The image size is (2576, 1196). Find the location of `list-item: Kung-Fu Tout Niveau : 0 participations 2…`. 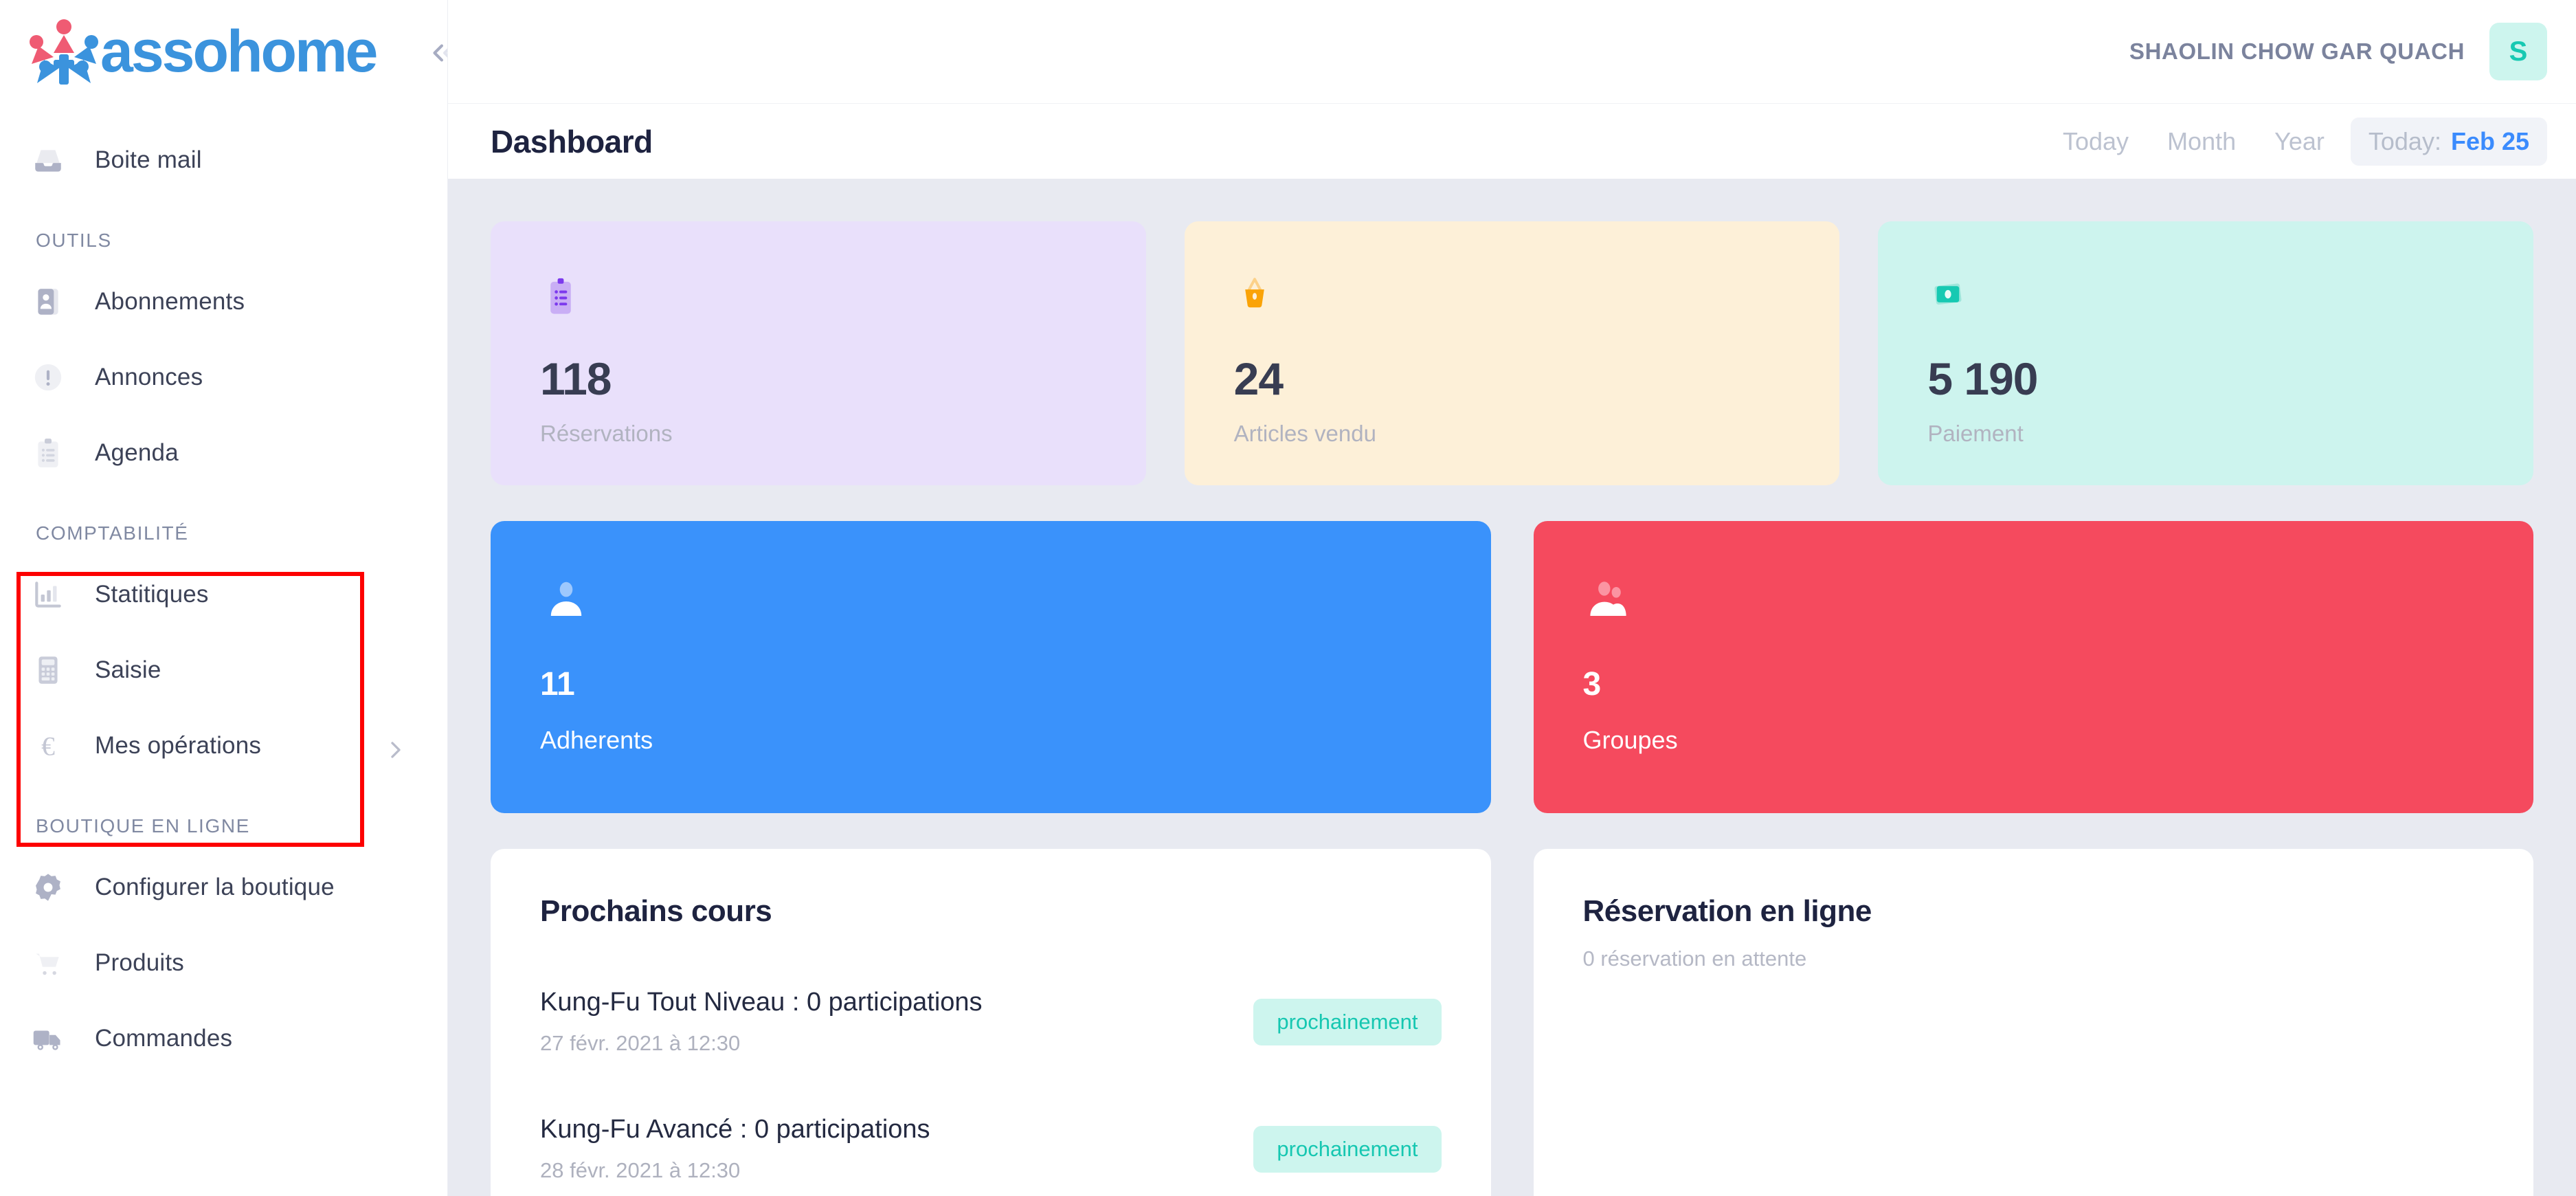

list-item: Kung-Fu Tout Niveau : 0 participations 2… is located at coordinates (991, 1022).